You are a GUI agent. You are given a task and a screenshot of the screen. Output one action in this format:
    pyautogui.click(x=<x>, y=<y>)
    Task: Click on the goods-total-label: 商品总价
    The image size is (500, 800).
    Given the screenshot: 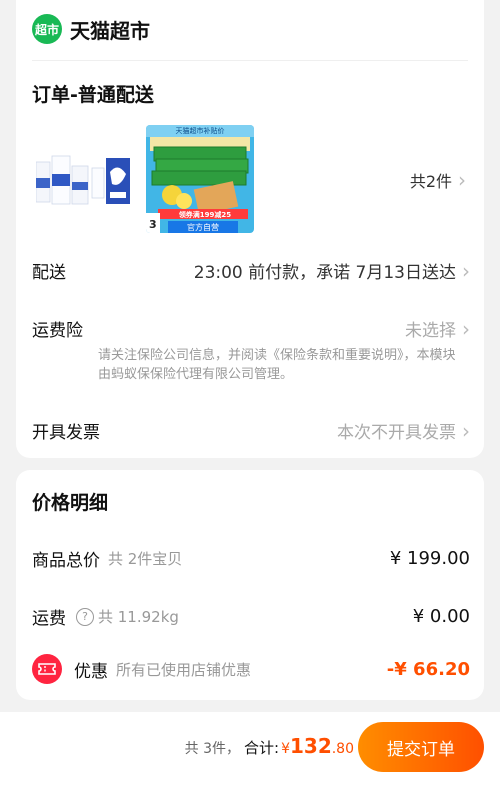 What is the action you would take?
    pyautogui.click(x=66, y=561)
    